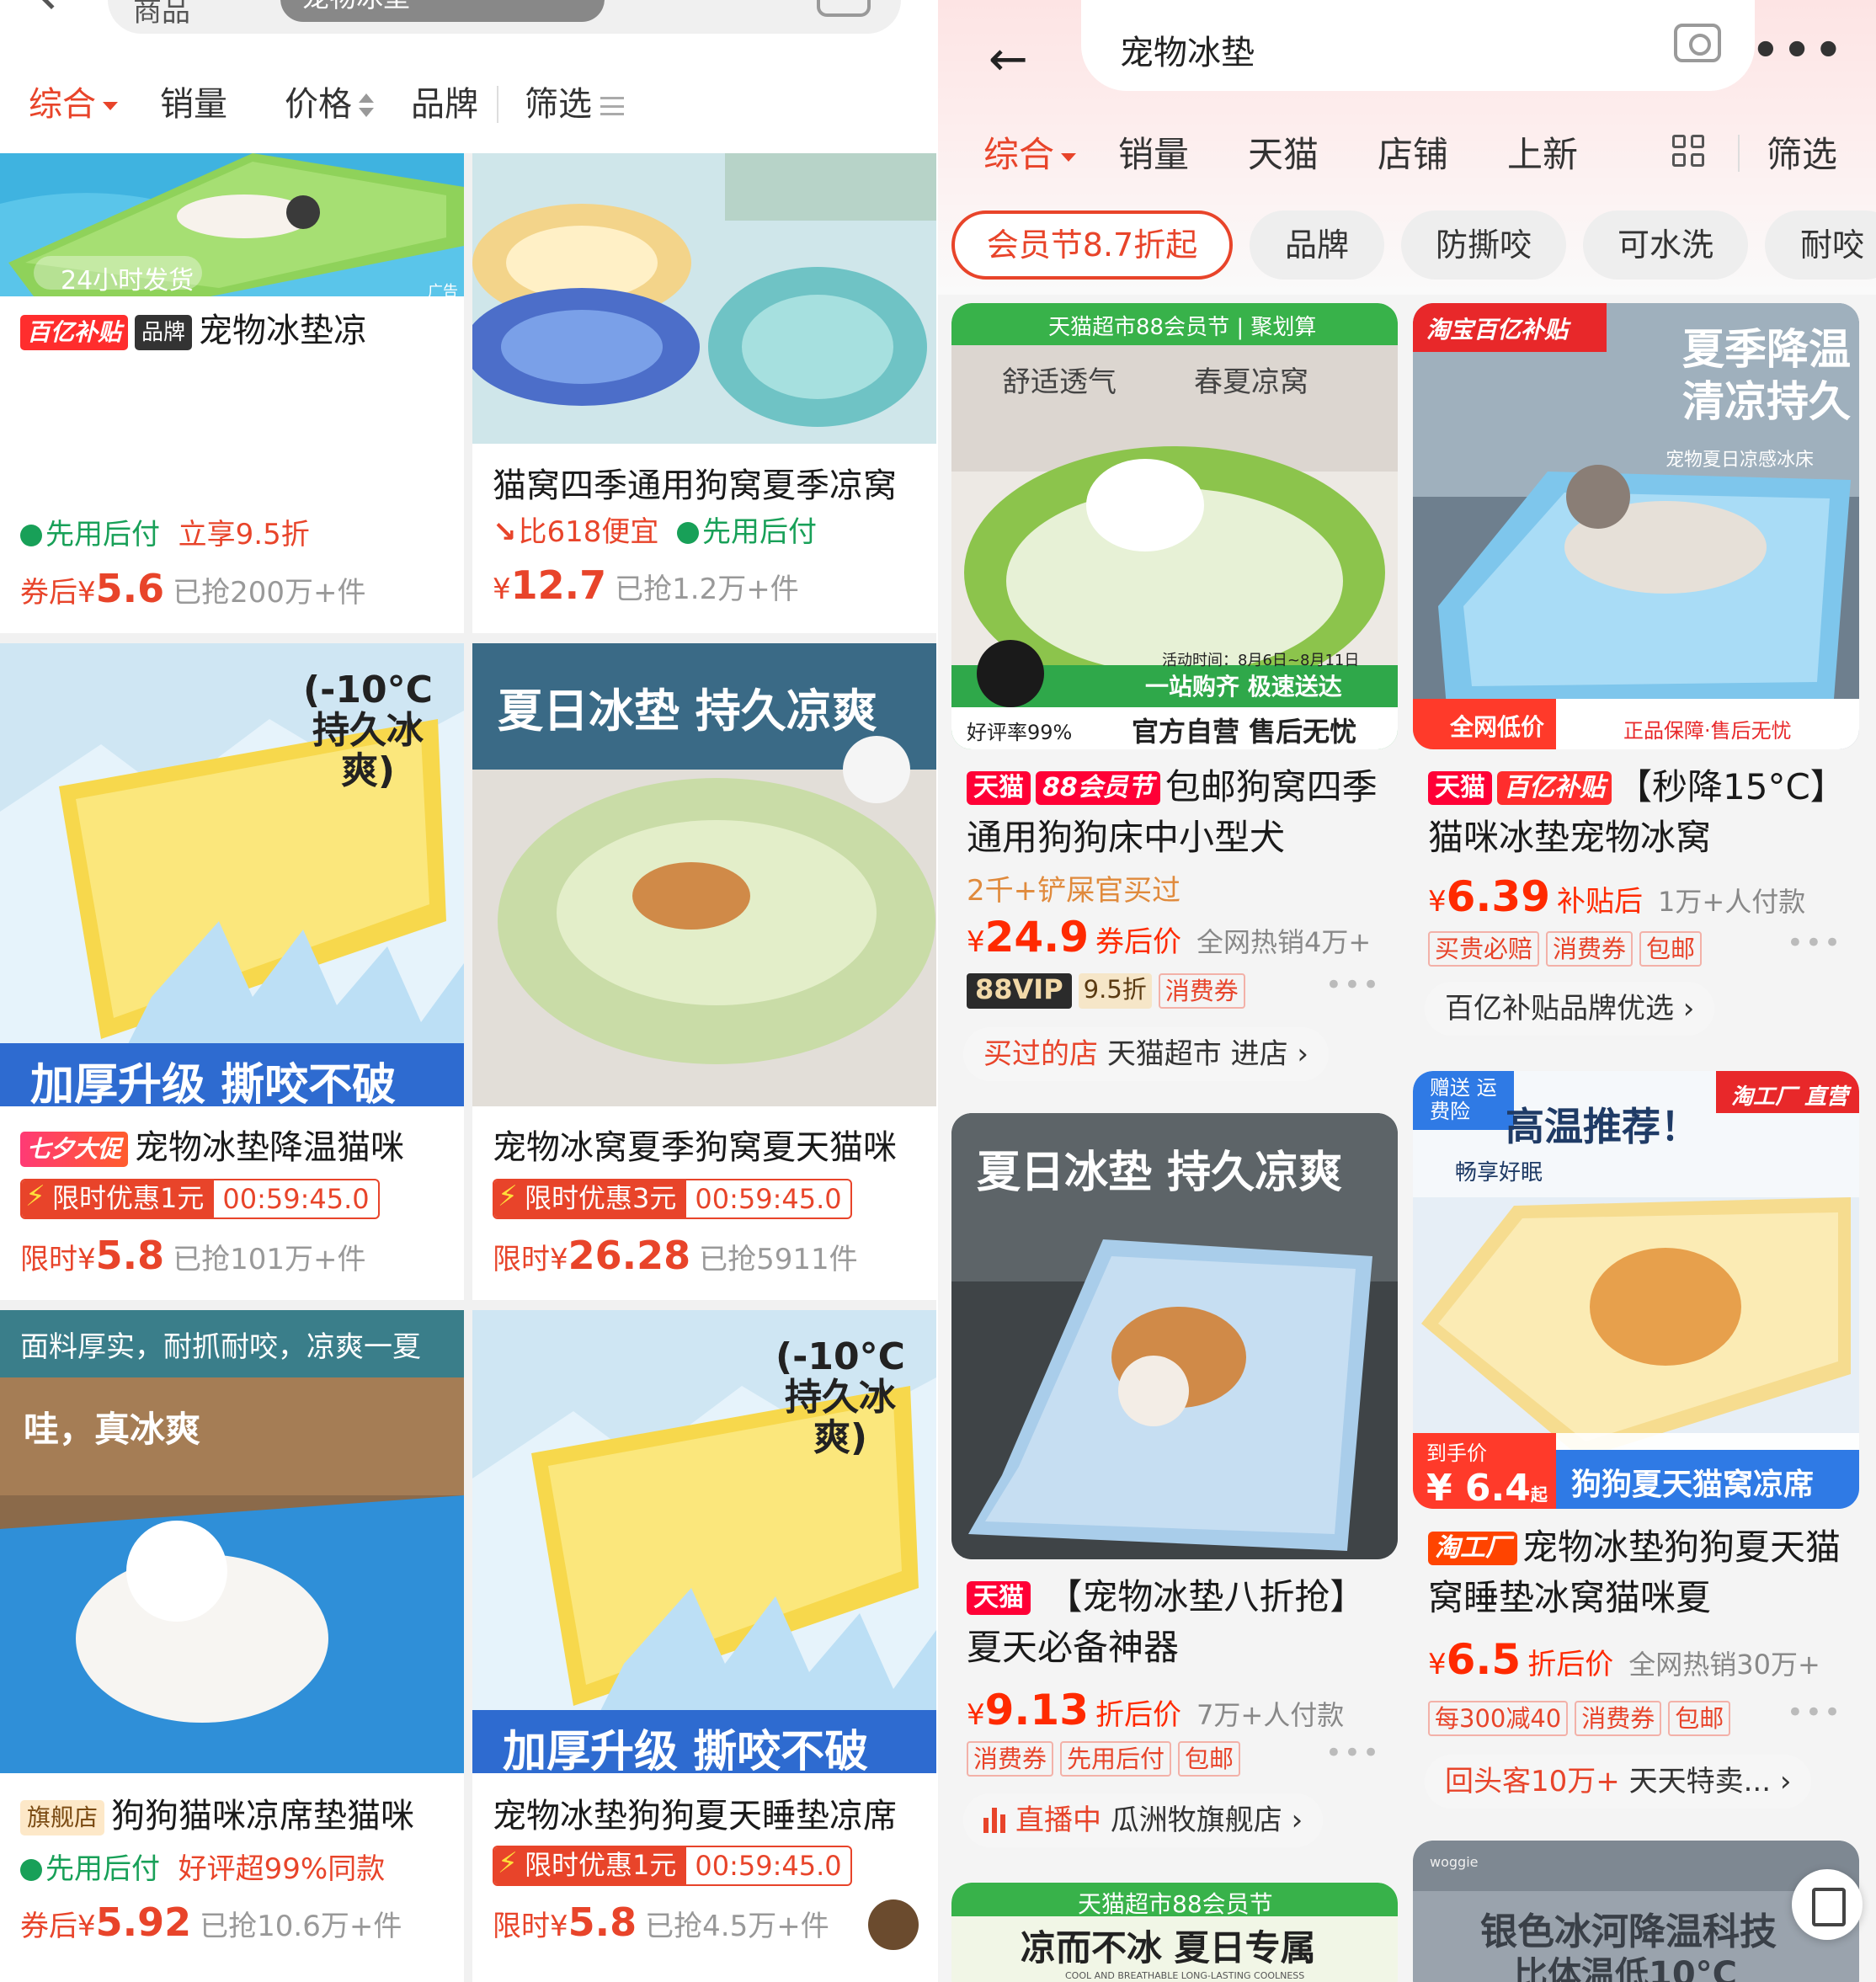 The image size is (1876, 1982). What do you see at coordinates (1251, 382) in the screenshot?
I see `image-text: 春夏凉窝` at bounding box center [1251, 382].